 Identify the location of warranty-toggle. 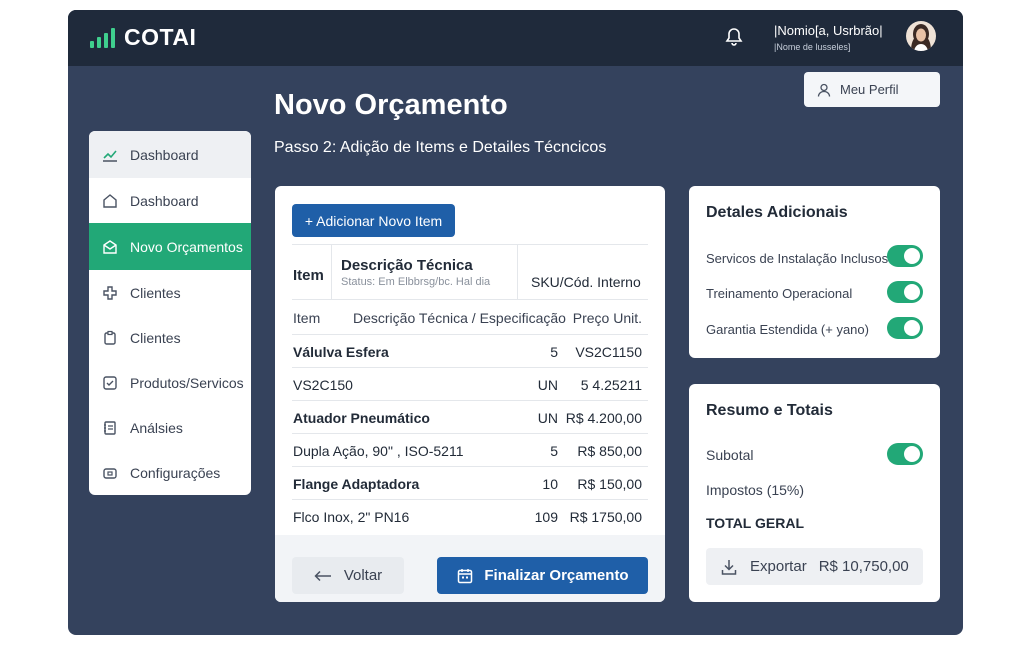
(905, 328).